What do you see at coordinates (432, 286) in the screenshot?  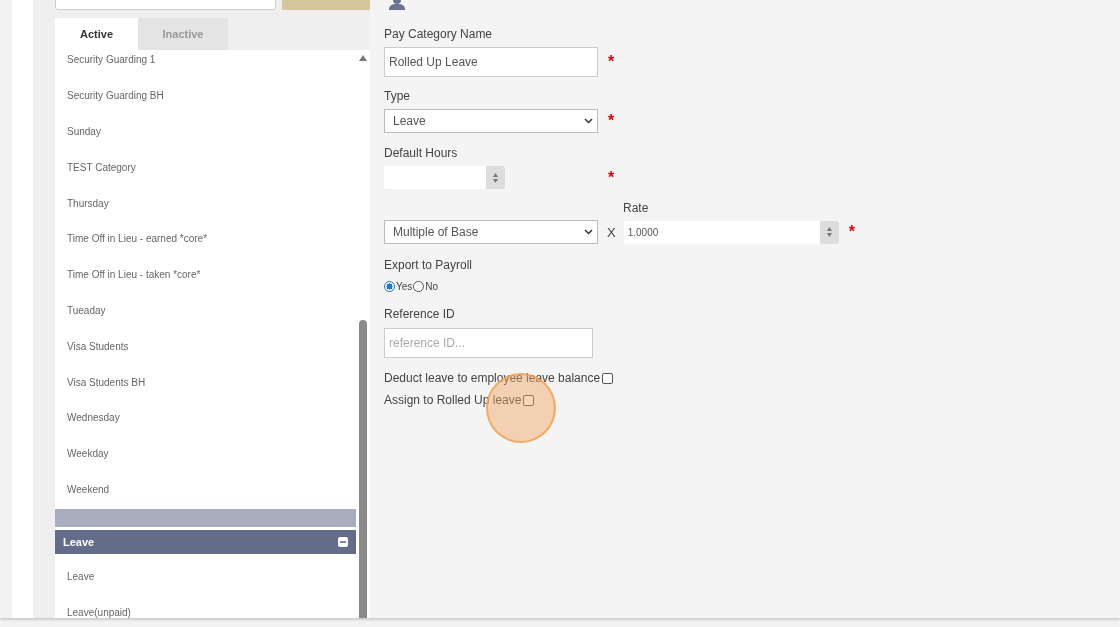 I see `radio-label: No` at bounding box center [432, 286].